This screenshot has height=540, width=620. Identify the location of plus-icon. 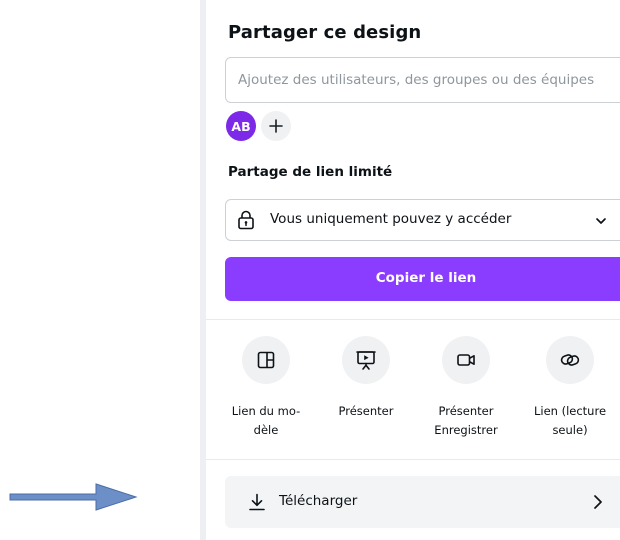
(276, 126).